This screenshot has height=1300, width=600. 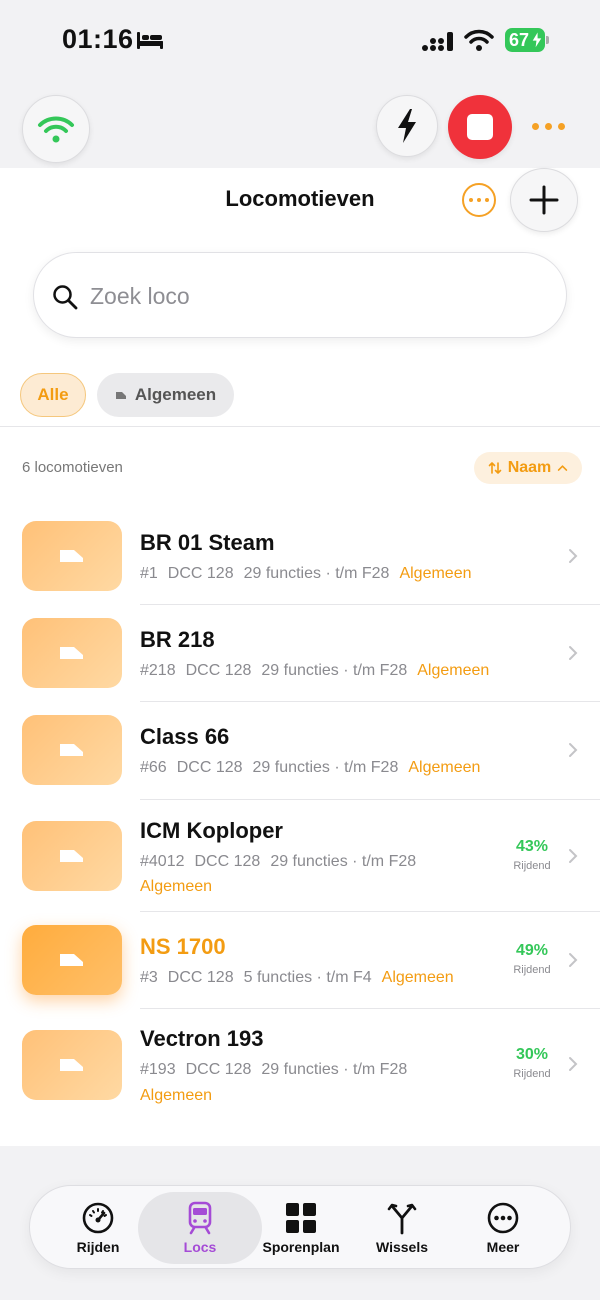 I want to click on more-dot-icon, so click(x=535, y=126).